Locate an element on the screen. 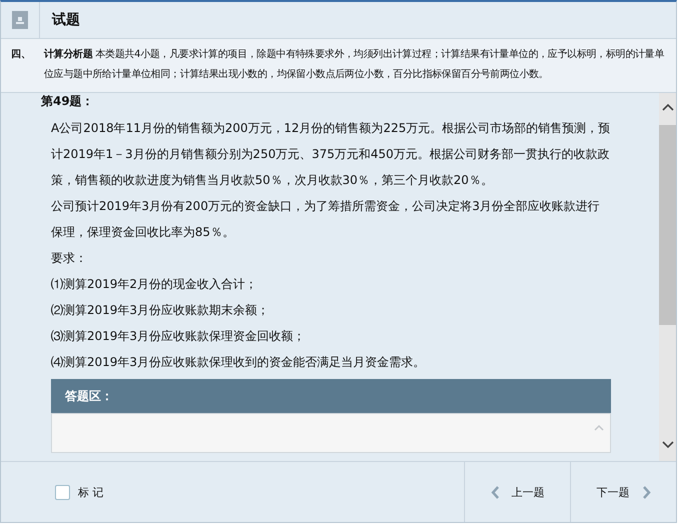 This screenshot has height=525, width=679. mark-checkbox: 标 记 is located at coordinates (79, 492).